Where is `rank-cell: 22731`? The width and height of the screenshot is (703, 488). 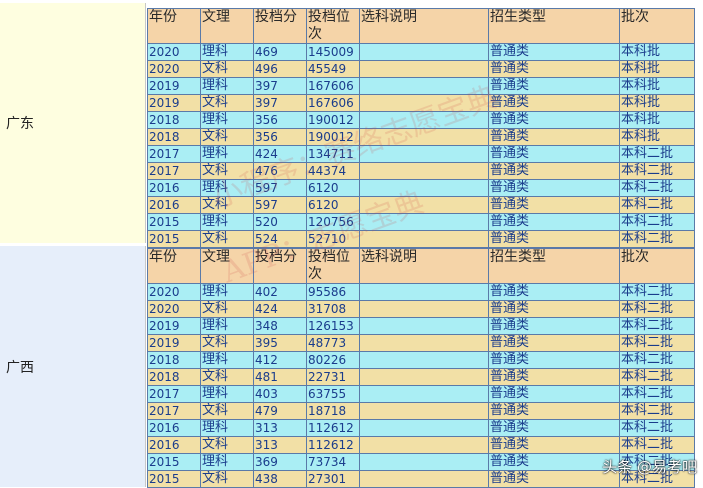
rank-cell: 22731 is located at coordinates (333, 377).